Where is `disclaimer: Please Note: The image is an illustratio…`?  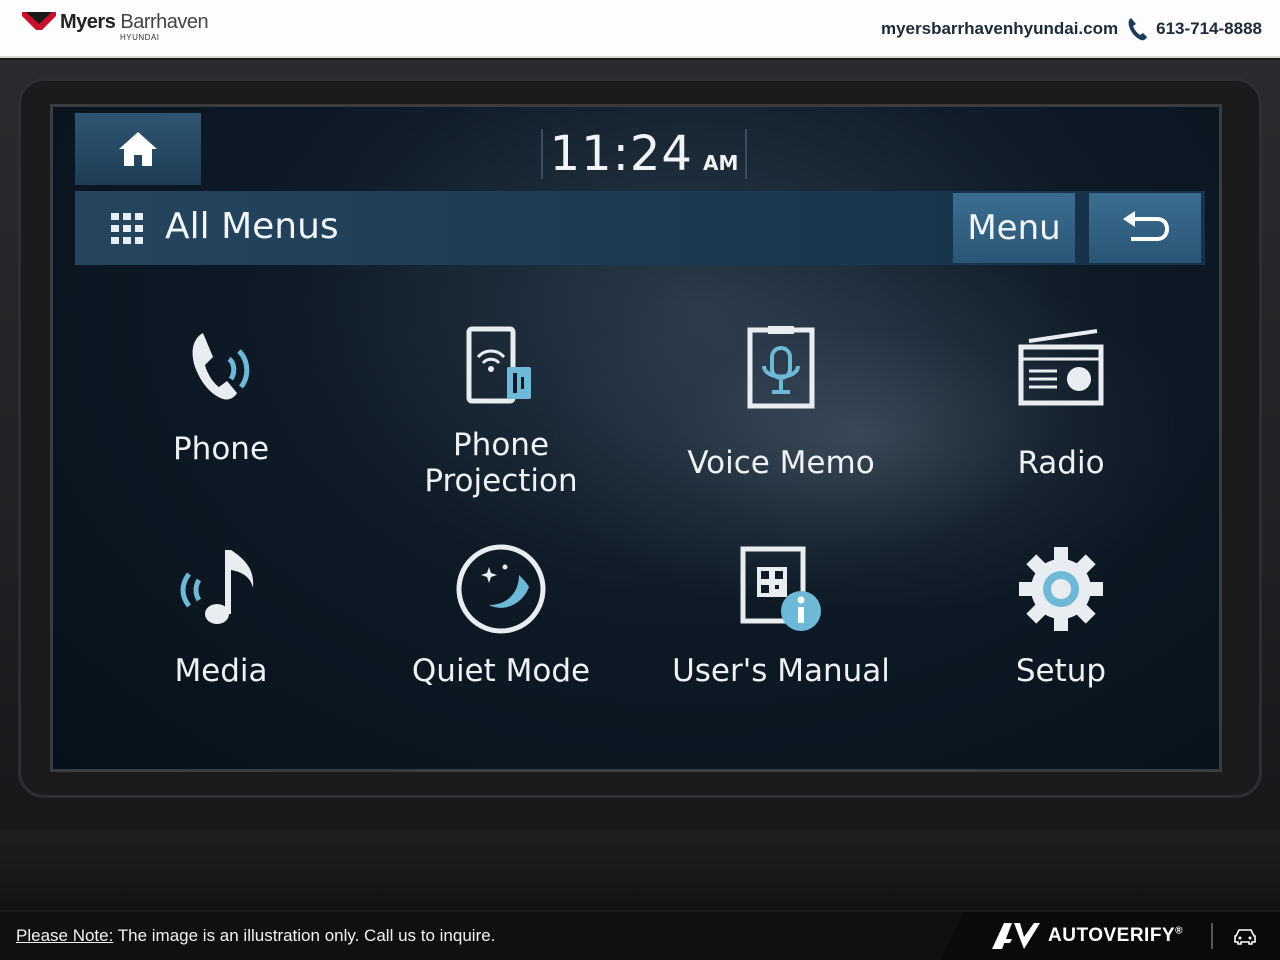 disclaimer: Please Note: The image is an illustratio… is located at coordinates (255, 936).